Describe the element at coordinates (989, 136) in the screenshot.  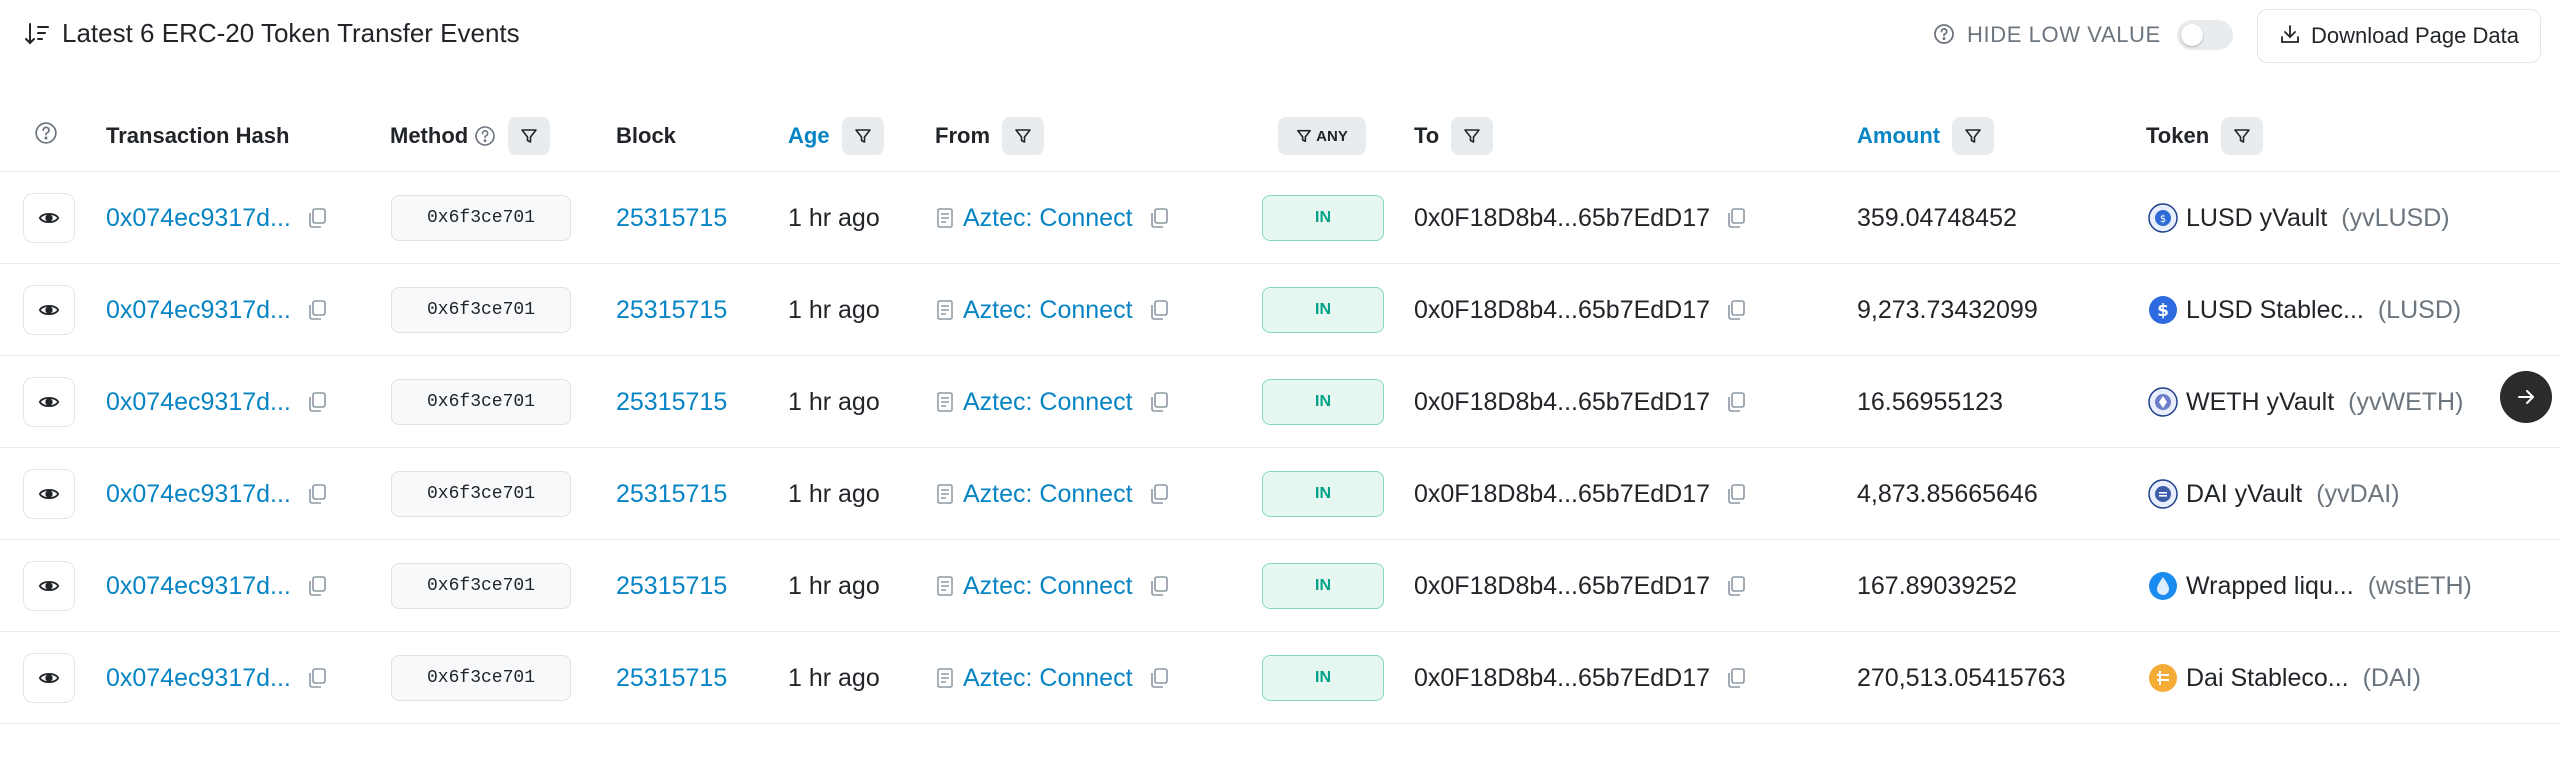
I see `header-from: From` at that location.